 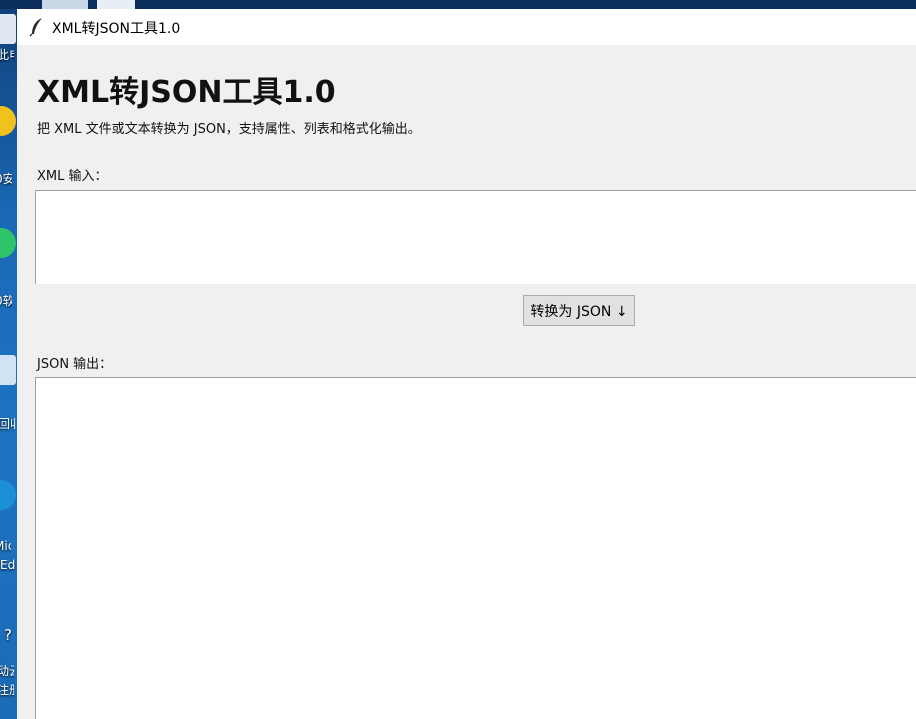 I want to click on desktop-label-computer: 此电, so click(x=7, y=55).